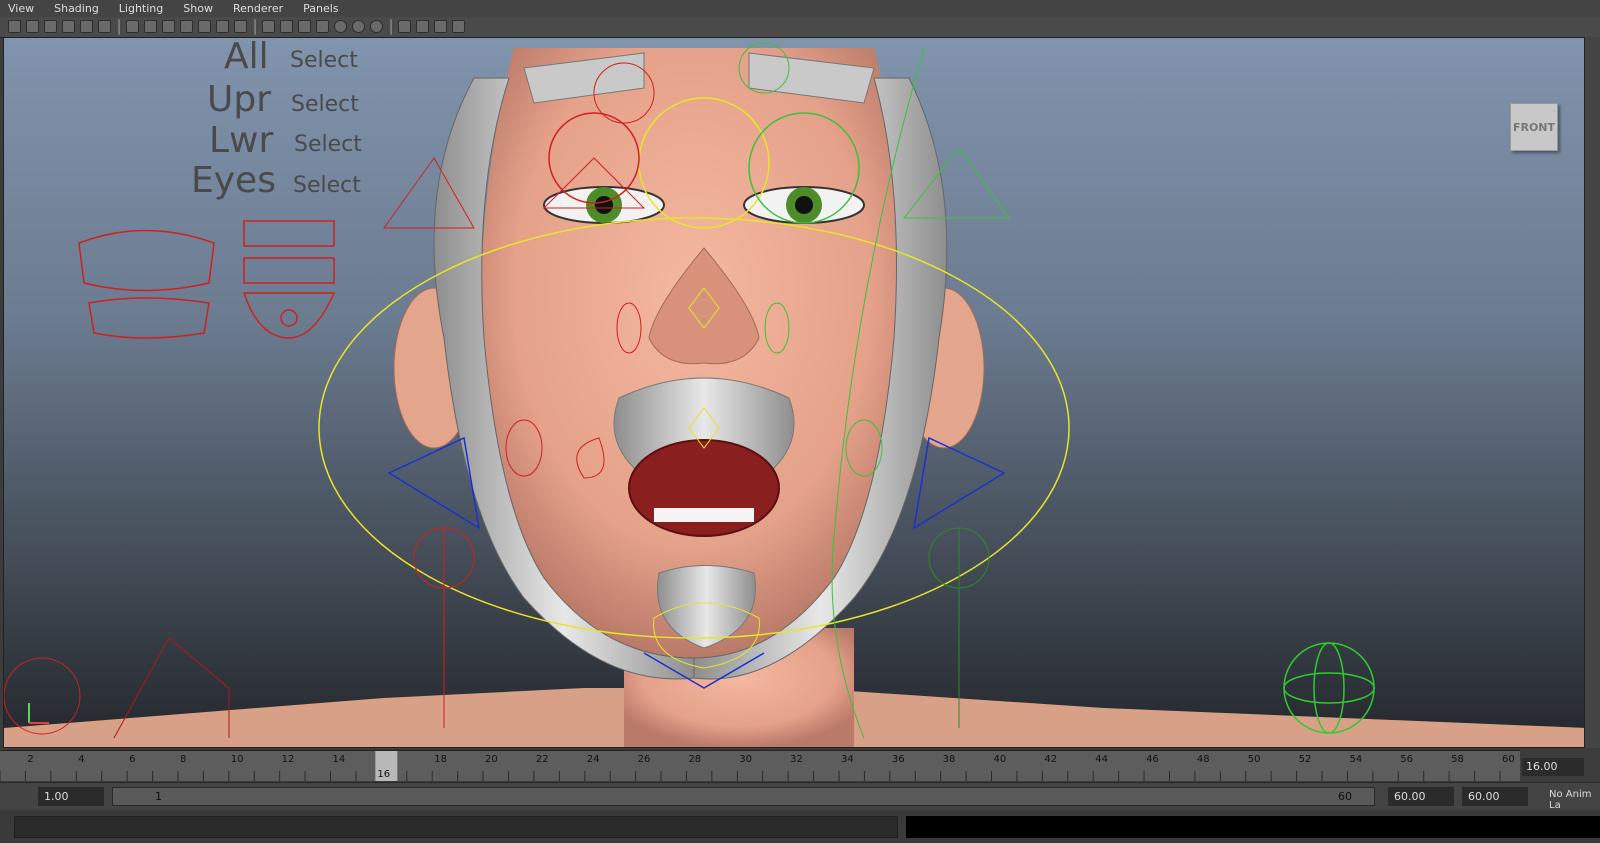 This screenshot has width=1600, height=843. What do you see at coordinates (1253, 827) in the screenshot?
I see `command-result` at bounding box center [1253, 827].